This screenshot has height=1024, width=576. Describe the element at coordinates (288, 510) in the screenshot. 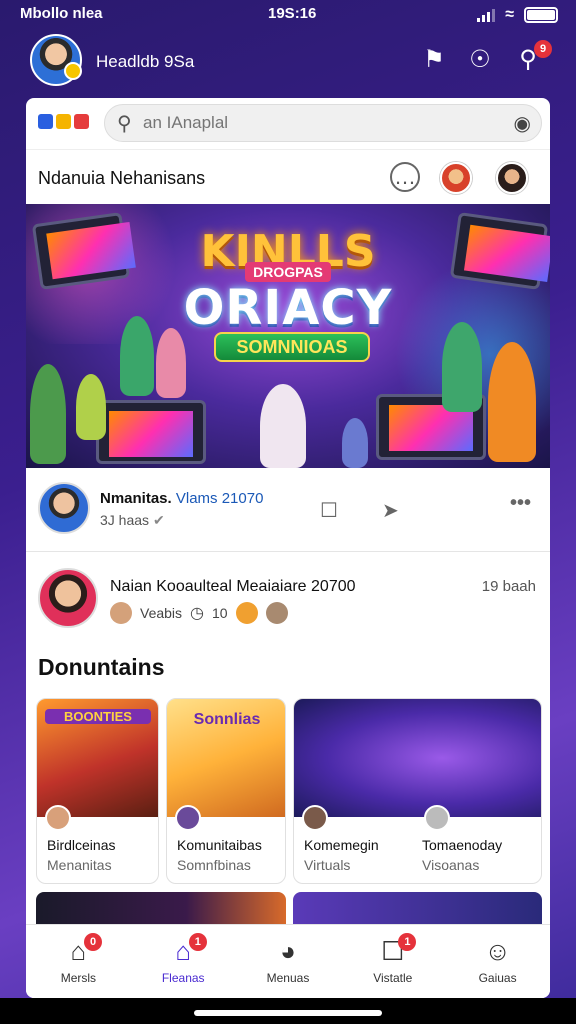

I see `post-item: Nmanitas. Vlams 21070 3J haas ✔ ☐ ➤ •••` at that location.